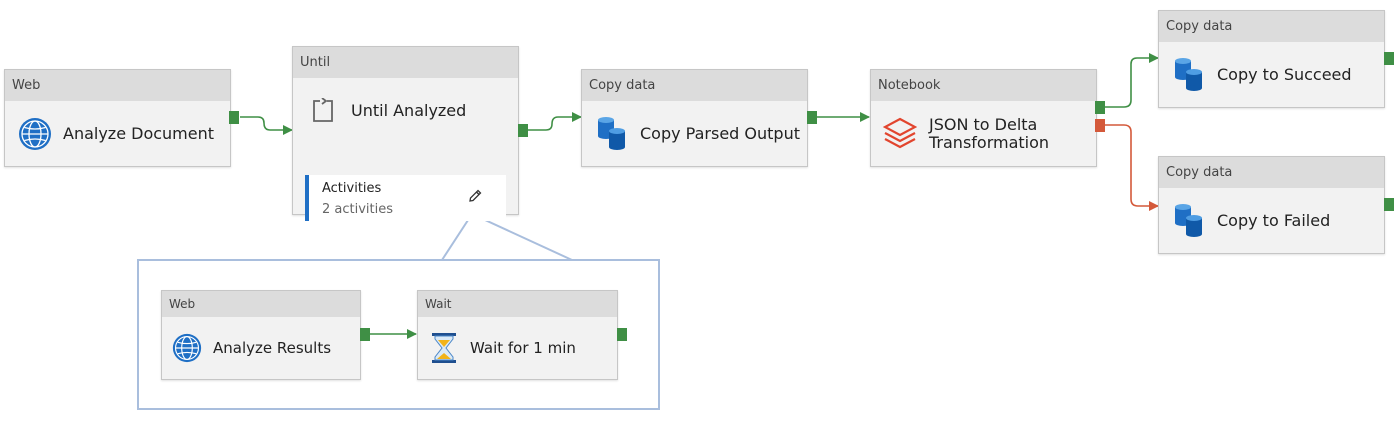 This screenshot has height=421, width=1400. I want to click on activity-name-line1: JSON to Delta, so click(983, 124).